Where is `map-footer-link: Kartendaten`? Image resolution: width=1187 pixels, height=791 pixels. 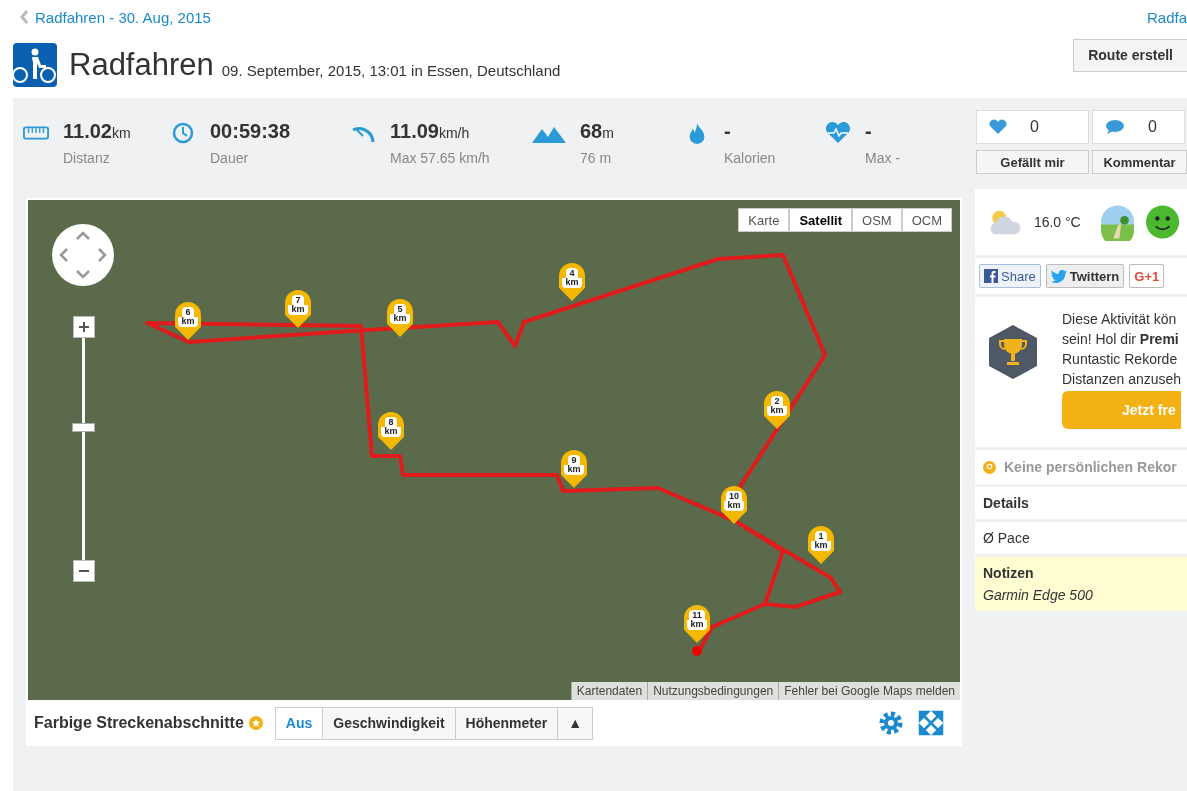
map-footer-link: Kartendaten is located at coordinates (609, 691).